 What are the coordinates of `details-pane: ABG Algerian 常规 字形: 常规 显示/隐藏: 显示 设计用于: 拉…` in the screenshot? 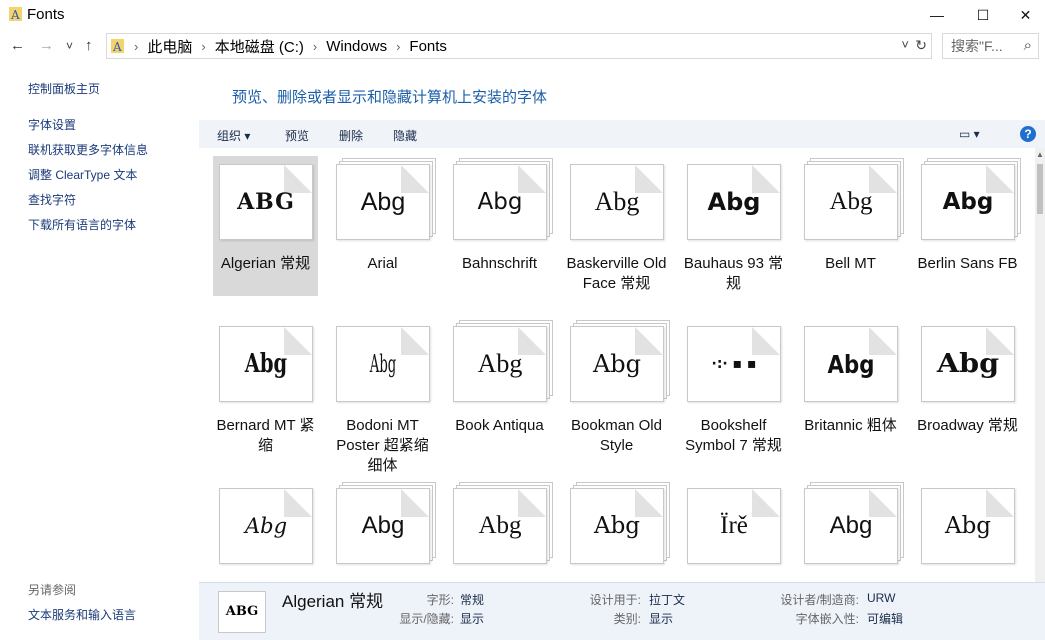 It's located at (622, 611).